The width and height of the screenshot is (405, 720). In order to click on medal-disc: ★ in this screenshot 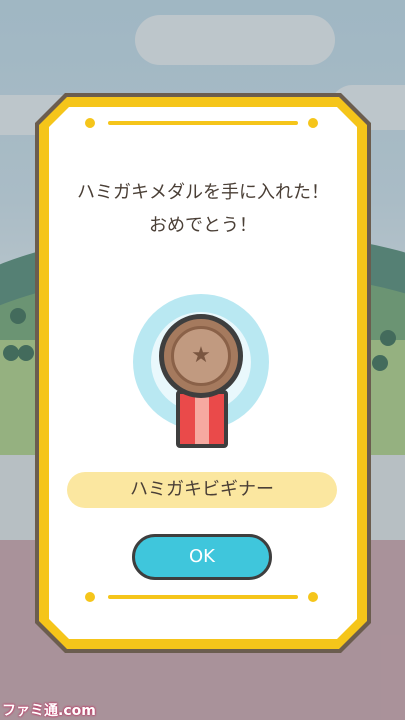, I will do `click(201, 356)`.